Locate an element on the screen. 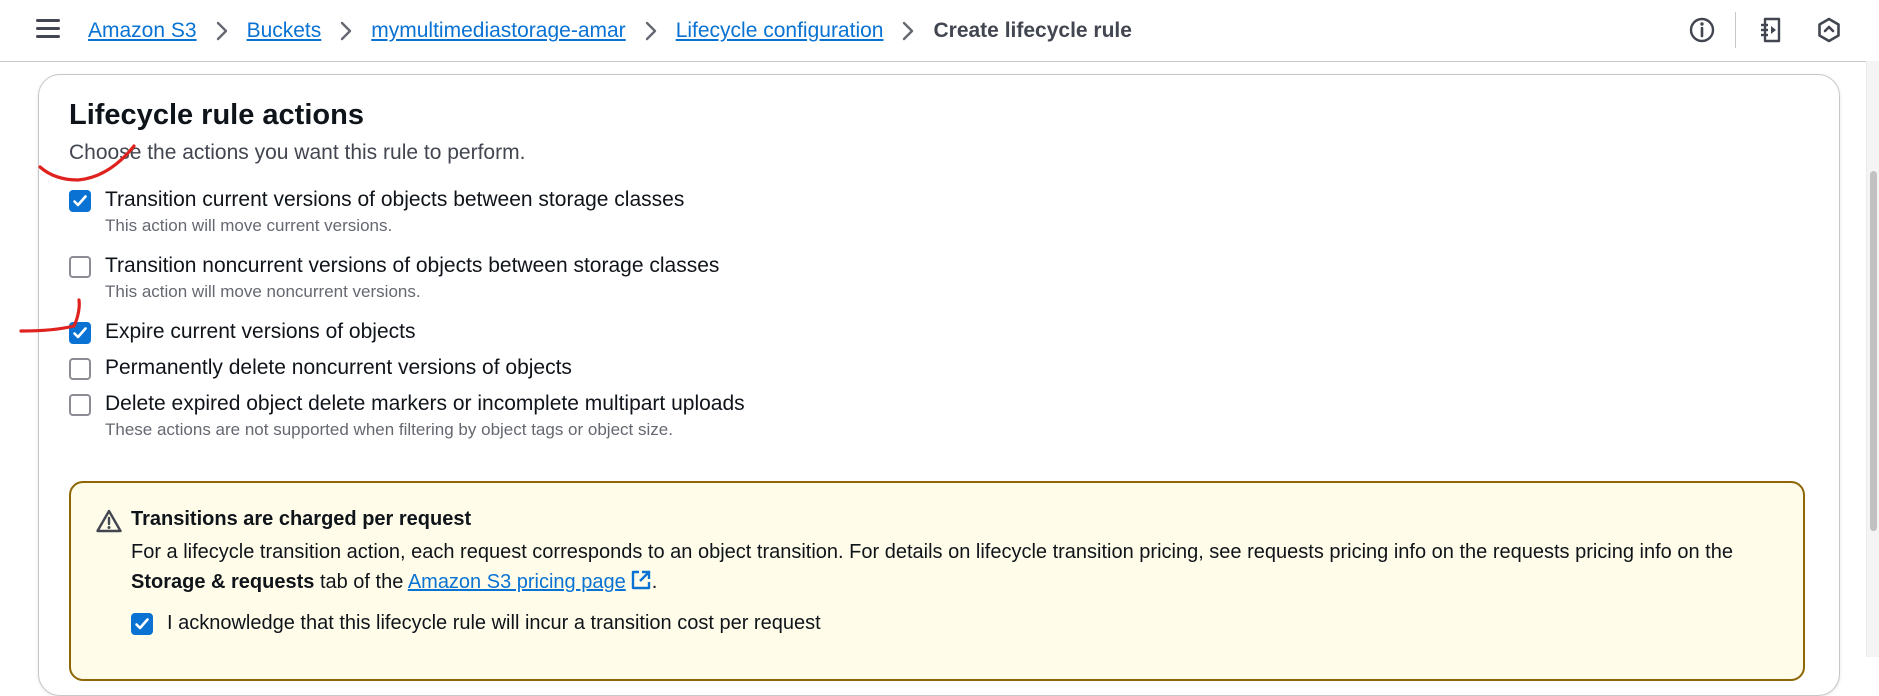  checkbox-delete-expired-markers is located at coordinates (80, 405).